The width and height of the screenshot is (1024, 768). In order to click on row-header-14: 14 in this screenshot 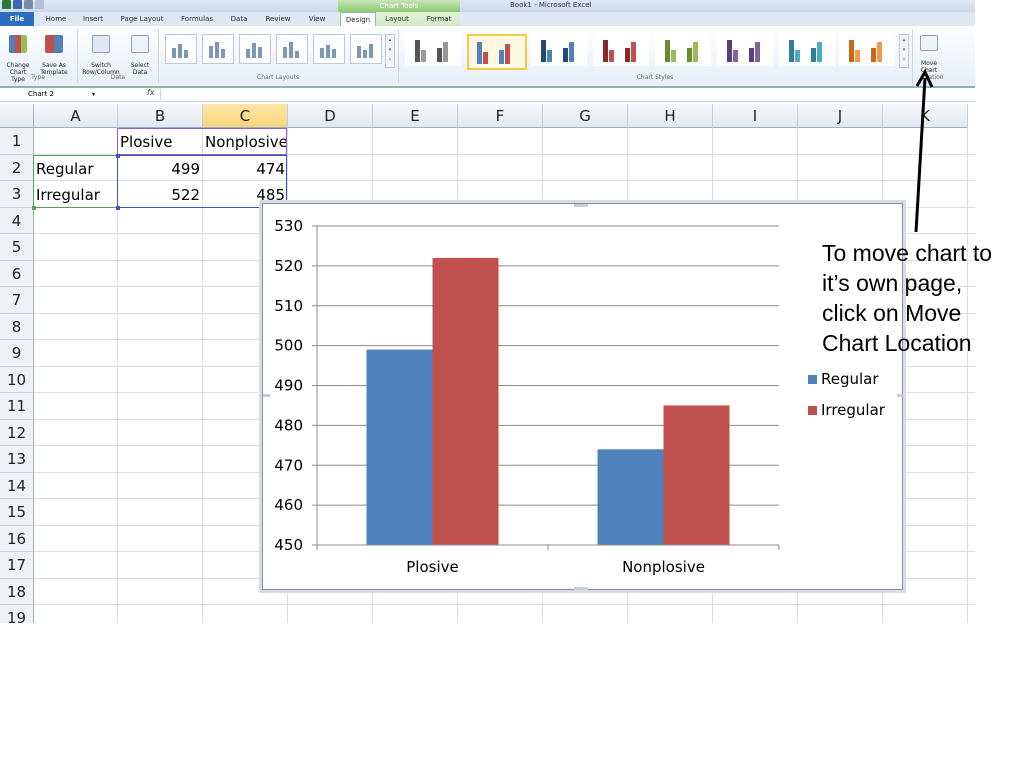, I will do `click(17, 485)`.